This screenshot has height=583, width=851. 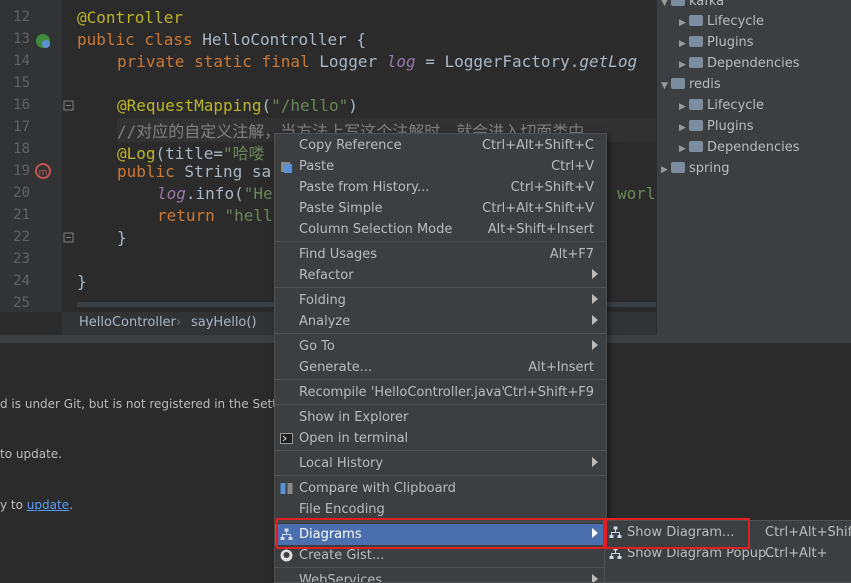 I want to click on line-number: 23, so click(x=21, y=259).